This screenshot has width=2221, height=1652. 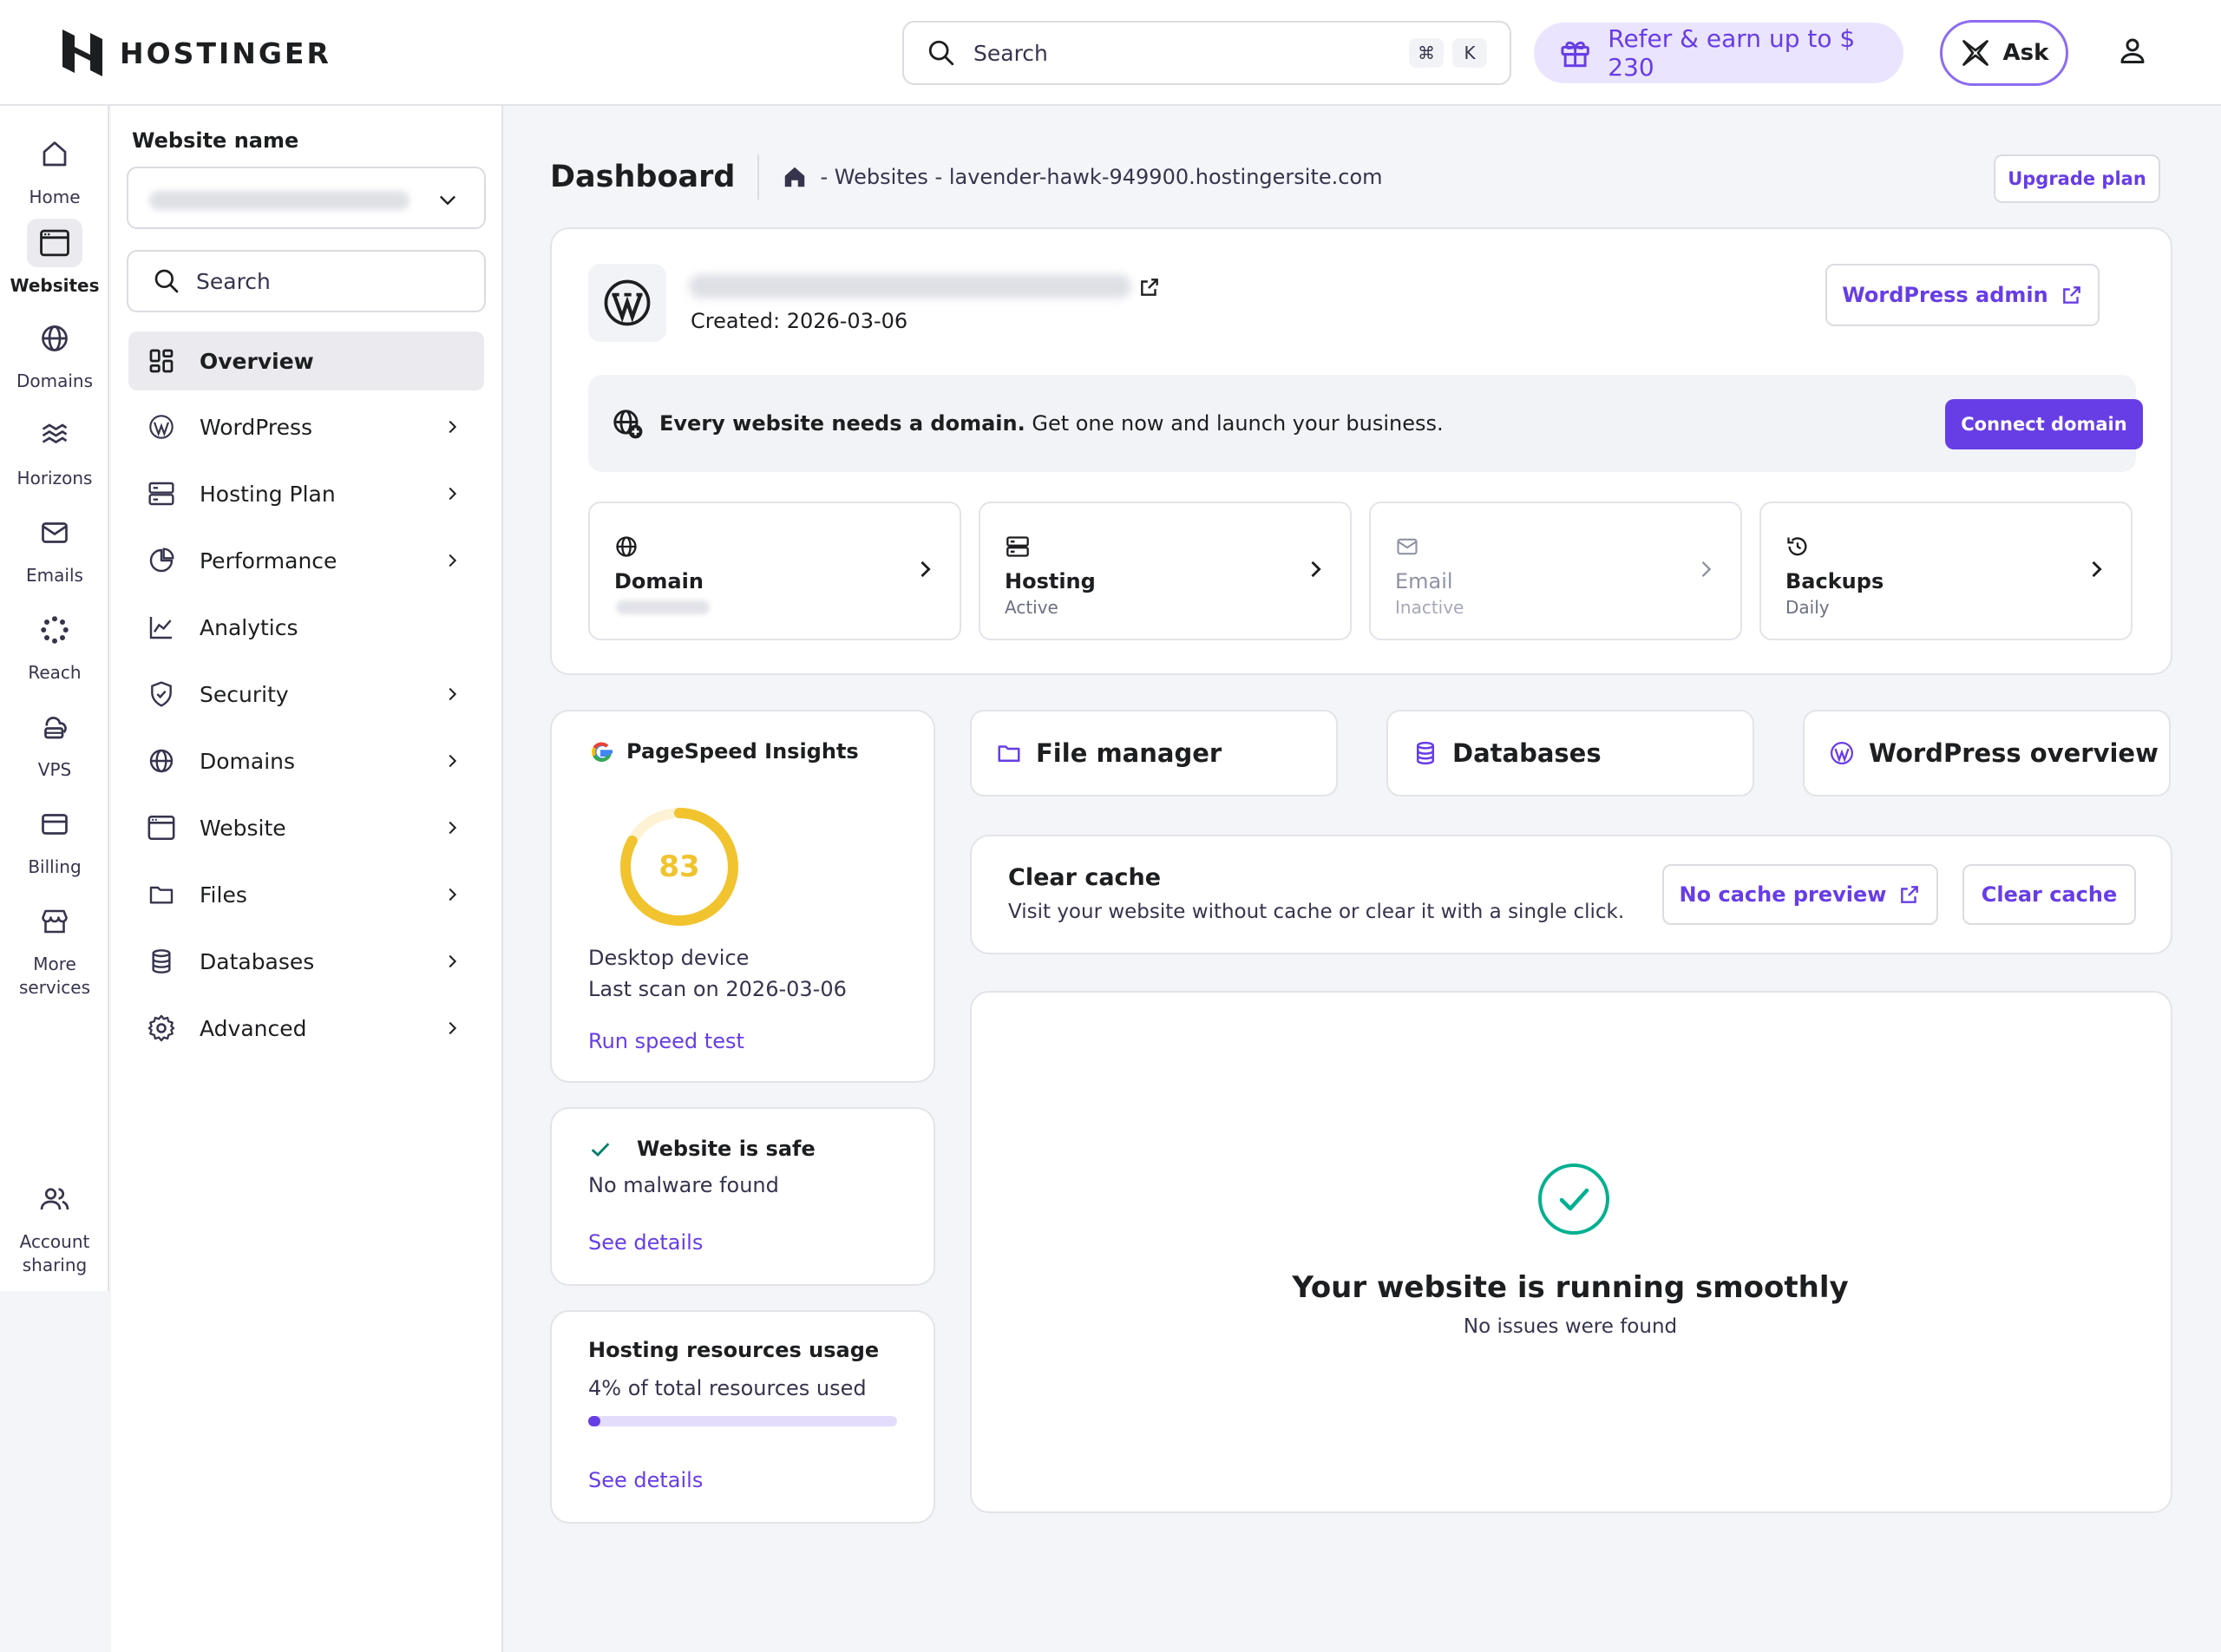 What do you see at coordinates (663, 607) in the screenshot?
I see `tile-domain-status-blurred` at bounding box center [663, 607].